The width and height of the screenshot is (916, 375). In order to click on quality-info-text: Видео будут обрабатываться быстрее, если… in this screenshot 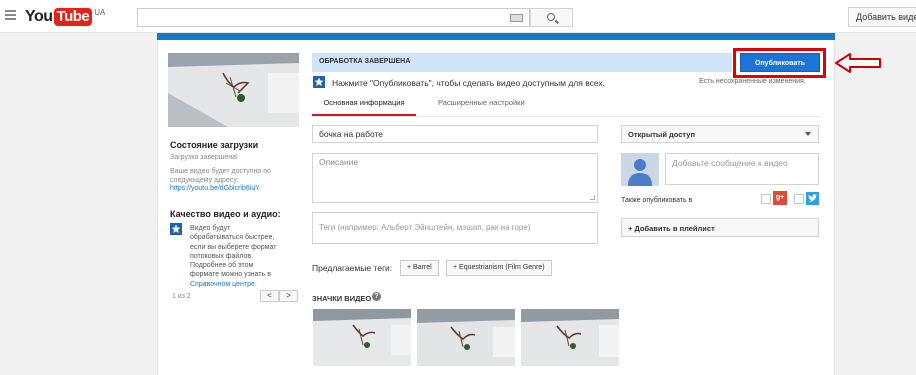, I will do `click(236, 256)`.